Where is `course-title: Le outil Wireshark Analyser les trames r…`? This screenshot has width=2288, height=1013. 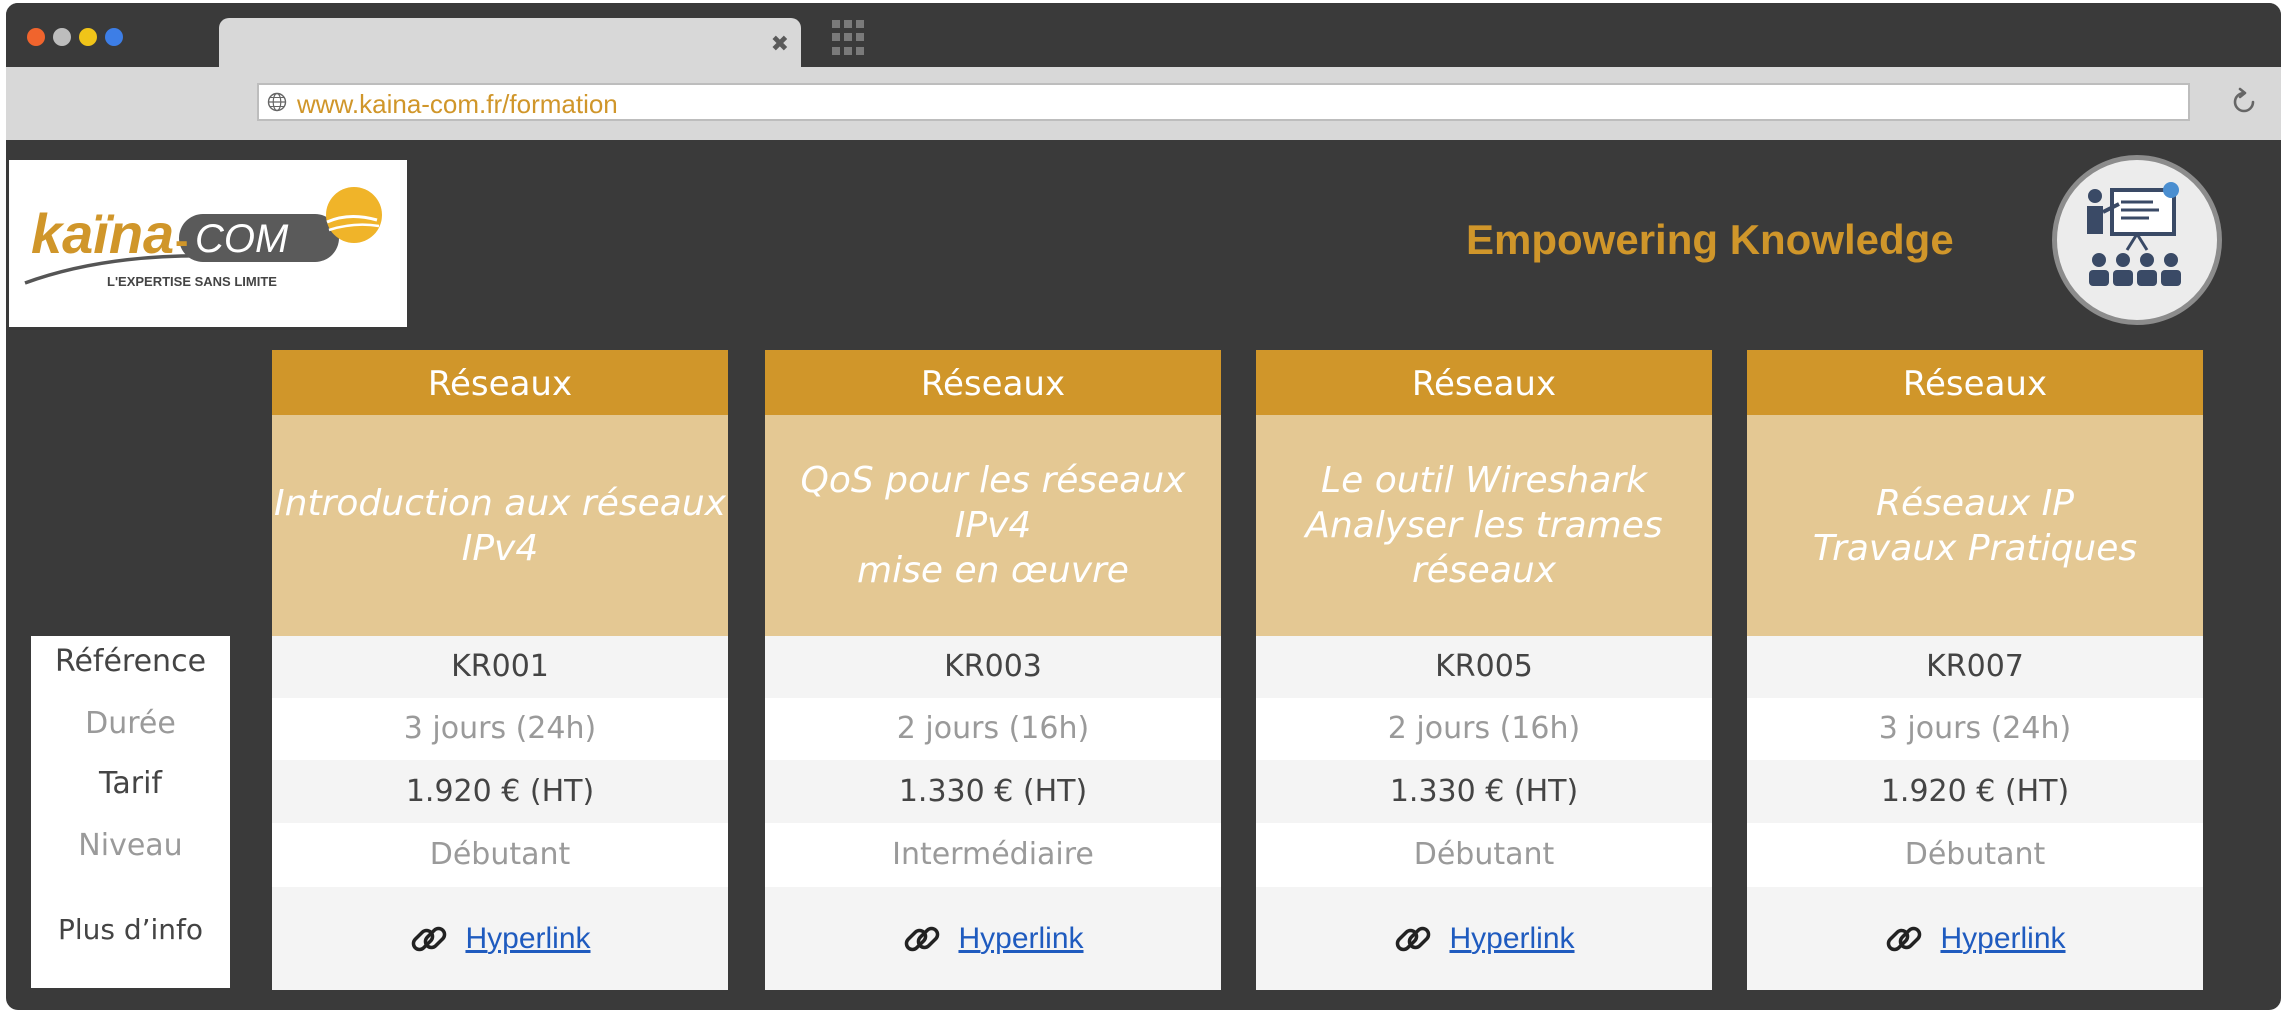 course-title: Le outil Wireshark Analyser les trames r… is located at coordinates (1484, 525).